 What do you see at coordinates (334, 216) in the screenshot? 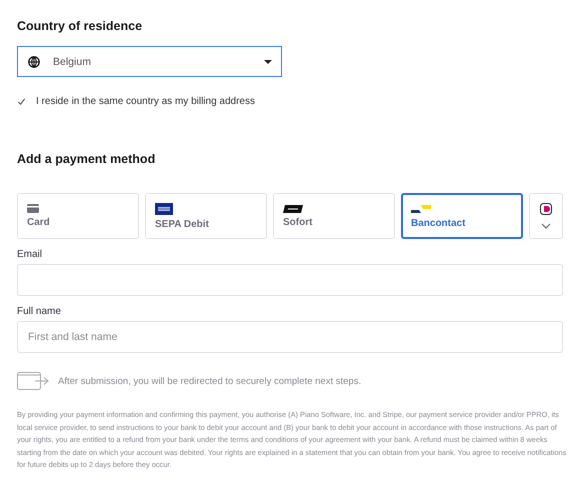
I see `payment-method-tab: Sofort` at bounding box center [334, 216].